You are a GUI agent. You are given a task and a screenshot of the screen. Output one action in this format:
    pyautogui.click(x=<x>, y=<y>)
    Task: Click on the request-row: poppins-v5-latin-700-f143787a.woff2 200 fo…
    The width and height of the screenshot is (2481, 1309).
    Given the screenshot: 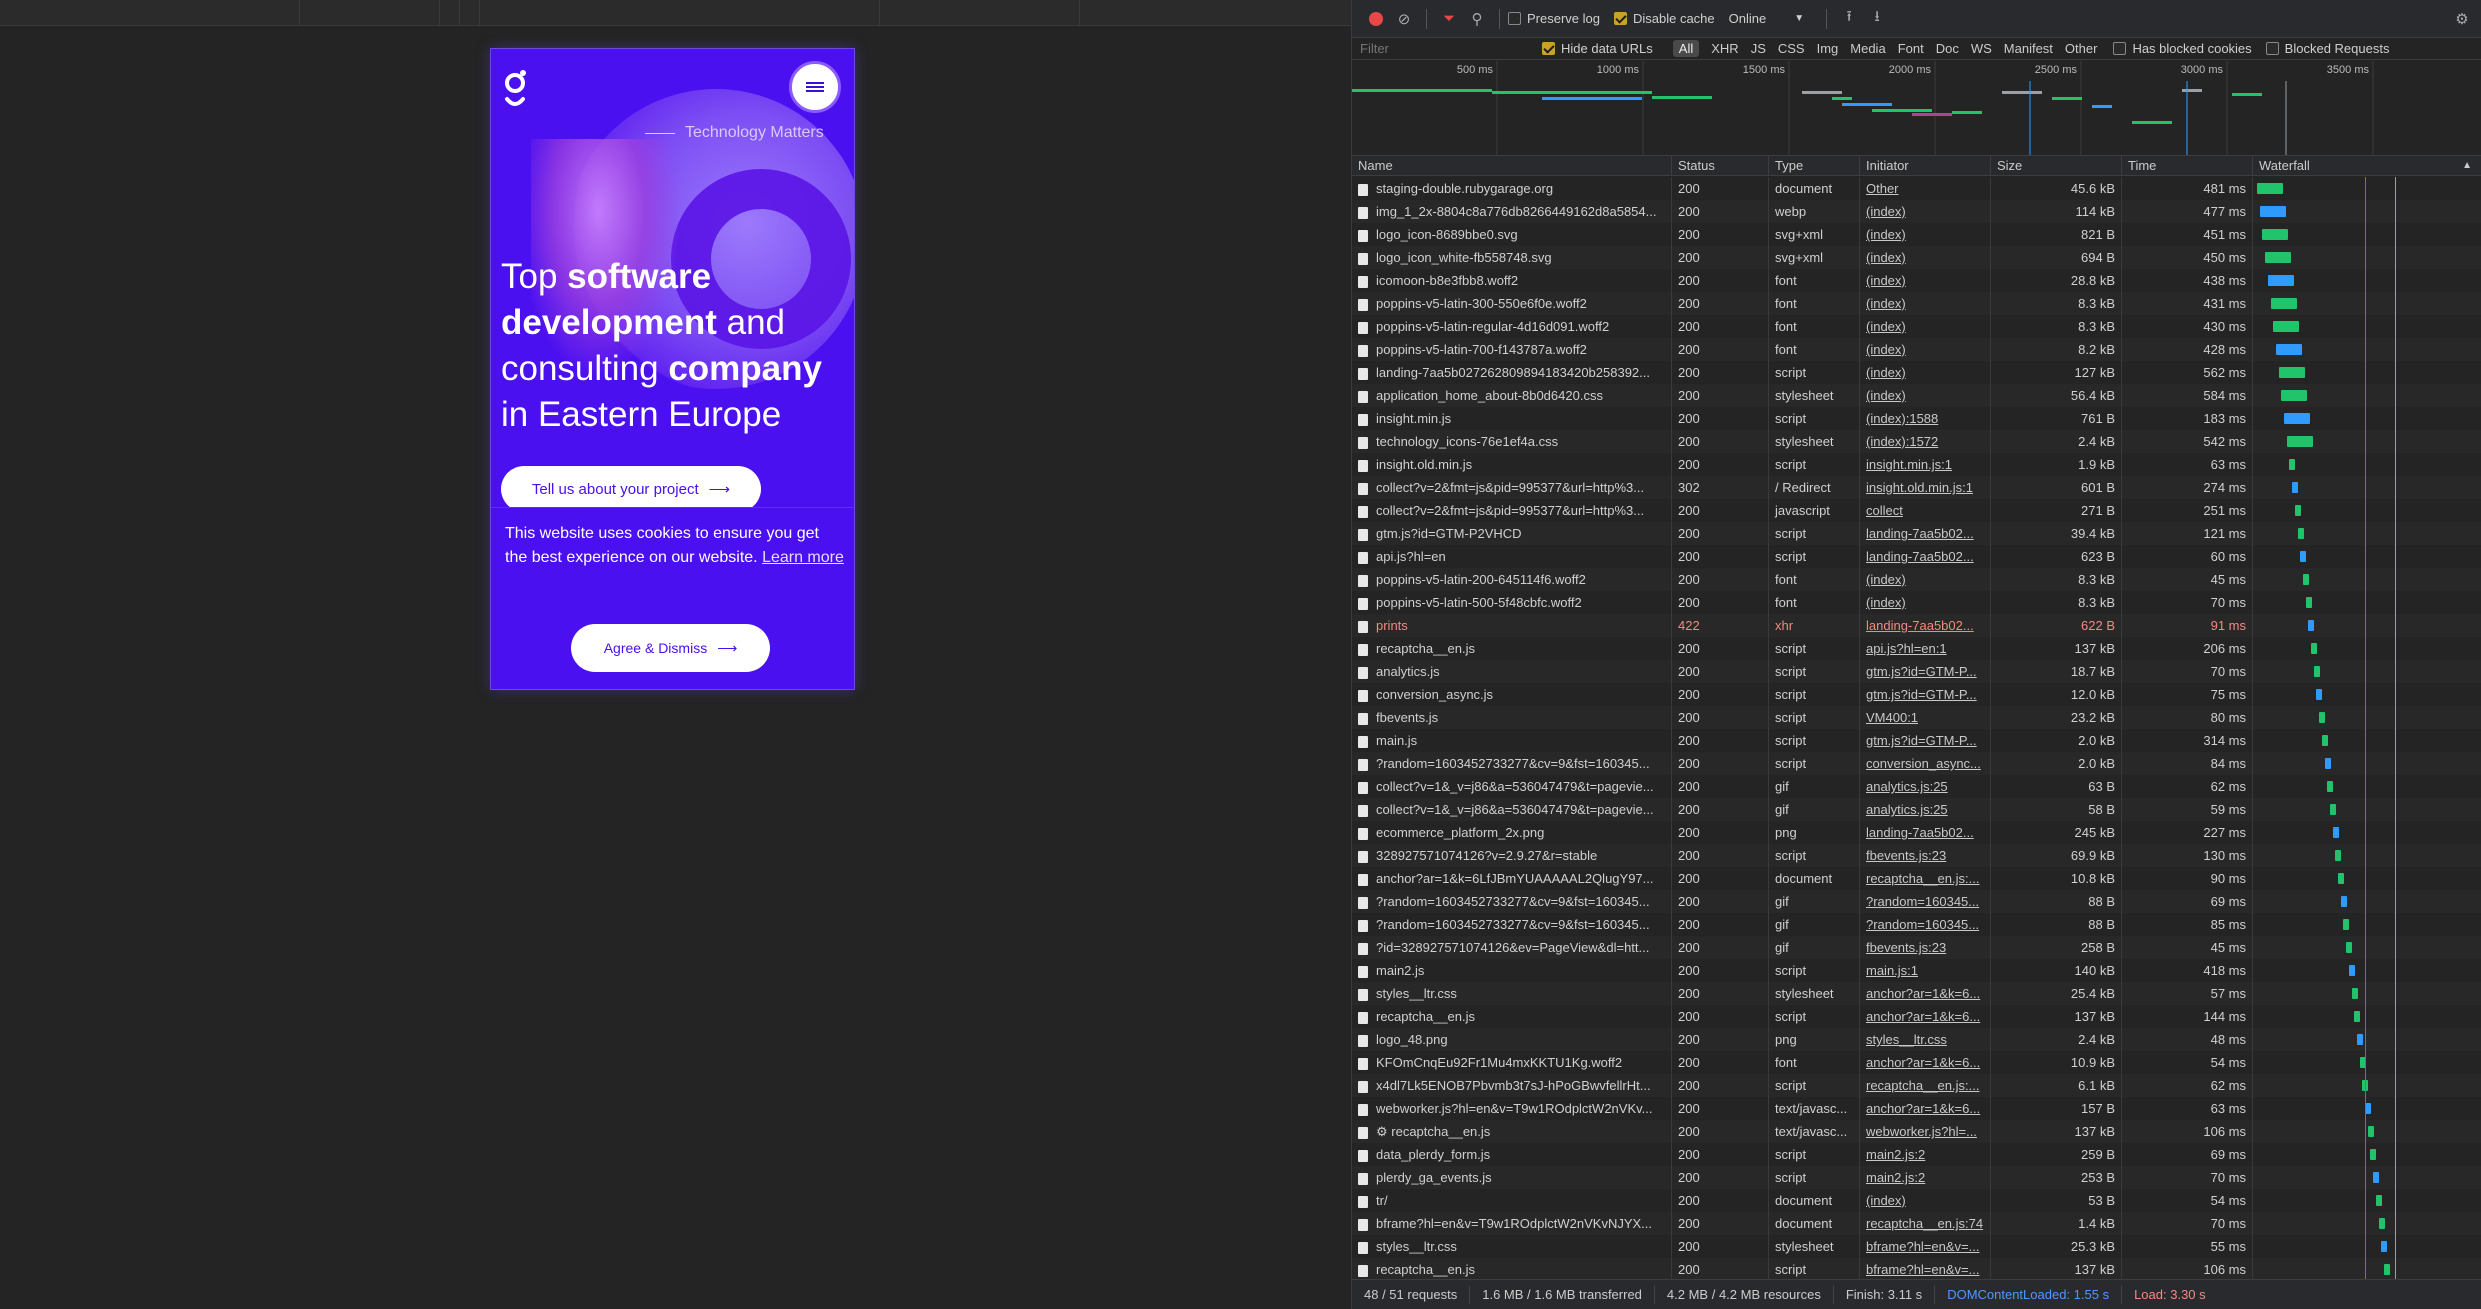 What is the action you would take?
    pyautogui.click(x=1916, y=349)
    